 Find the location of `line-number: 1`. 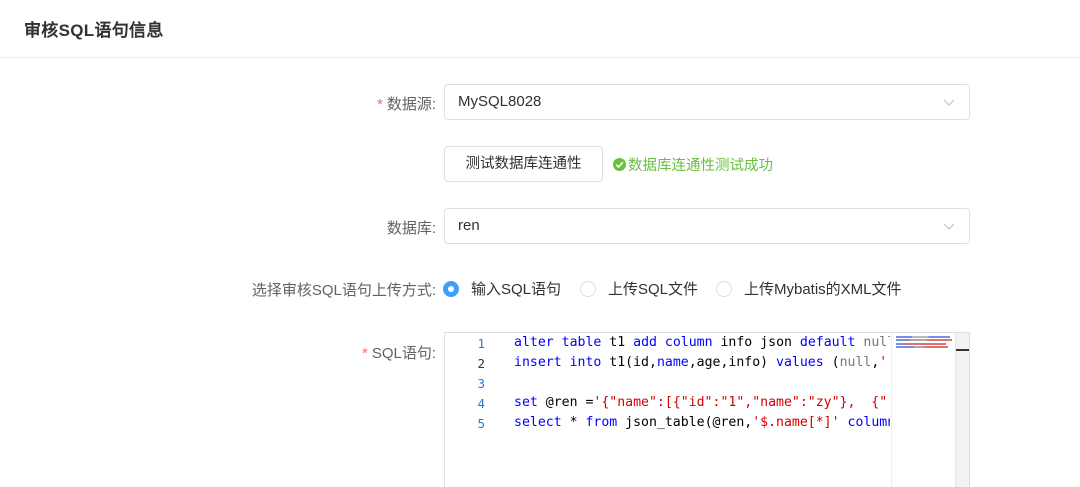

line-number: 1 is located at coordinates (481, 343).